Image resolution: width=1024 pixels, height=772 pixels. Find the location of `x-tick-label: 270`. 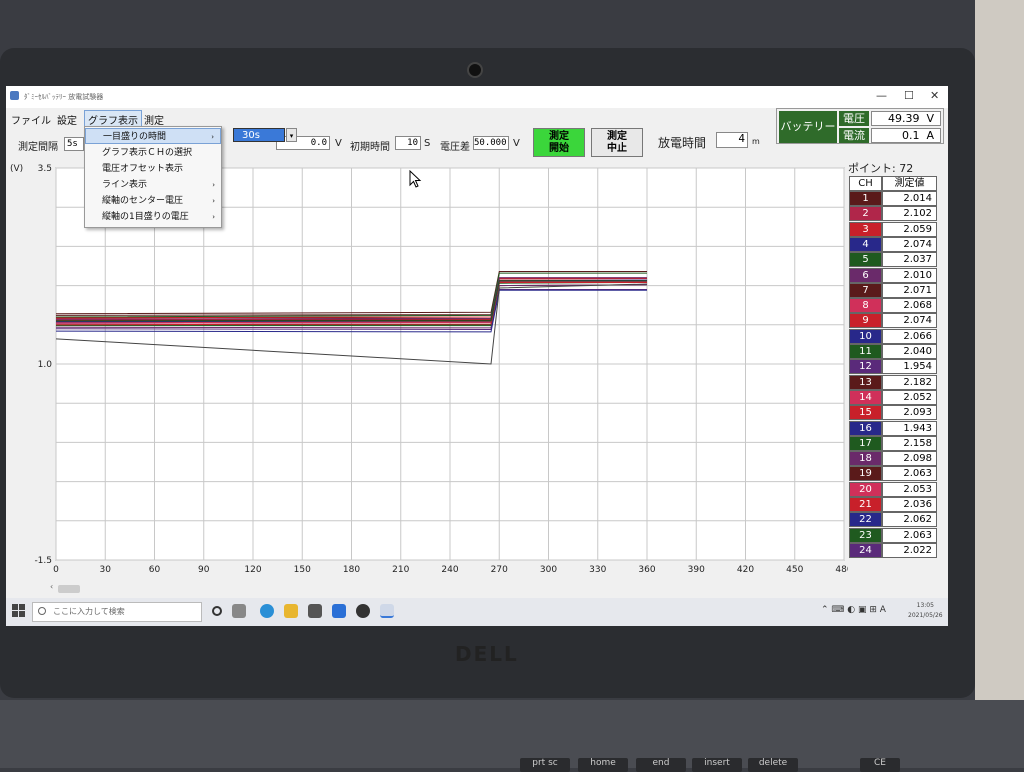

x-tick-label: 270 is located at coordinates (499, 570).